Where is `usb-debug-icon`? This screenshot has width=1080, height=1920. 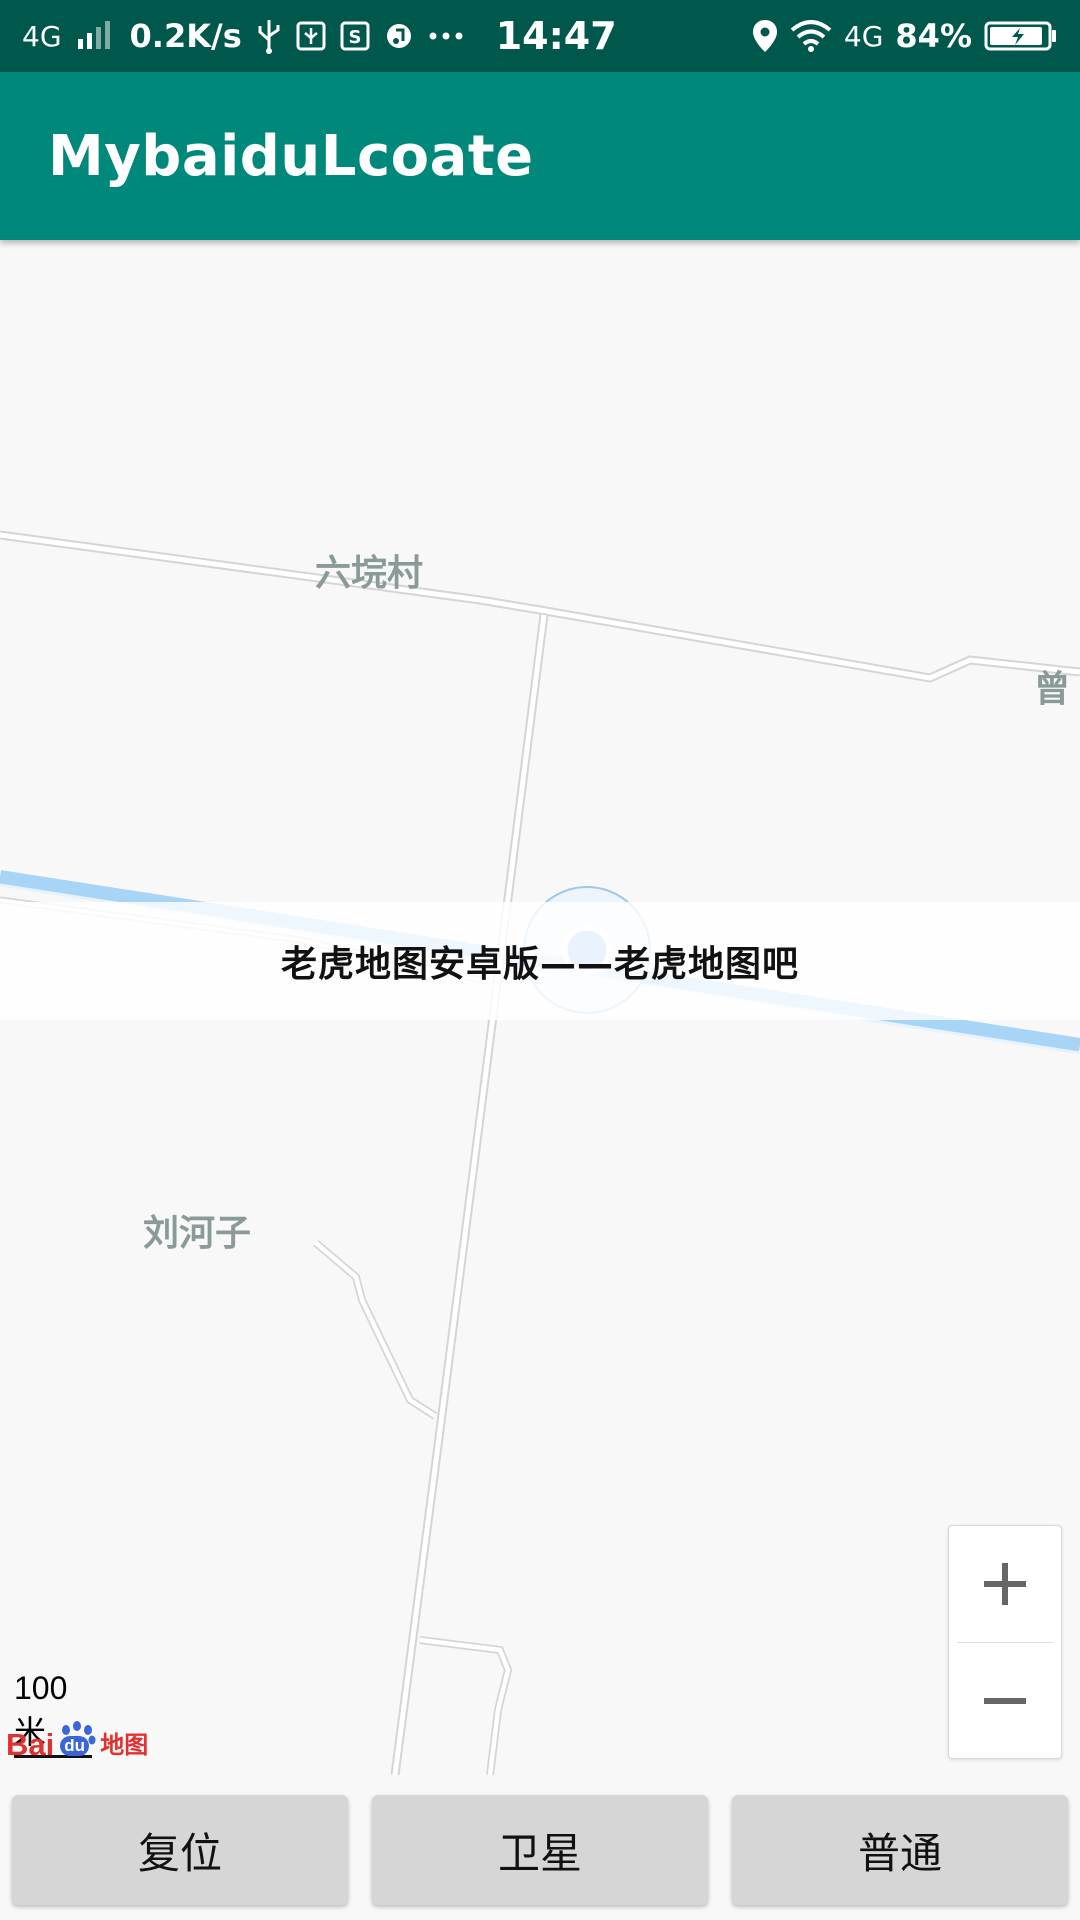
usb-debug-icon is located at coordinates (311, 36).